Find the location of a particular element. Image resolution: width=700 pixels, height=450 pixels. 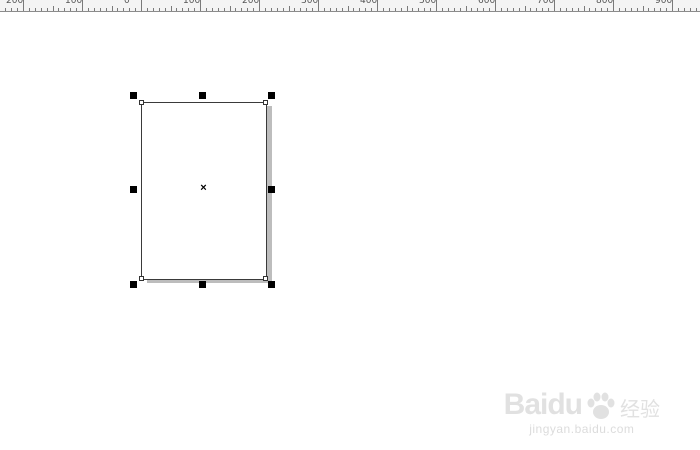

resize-handle-bottom-right is located at coordinates (271, 284).